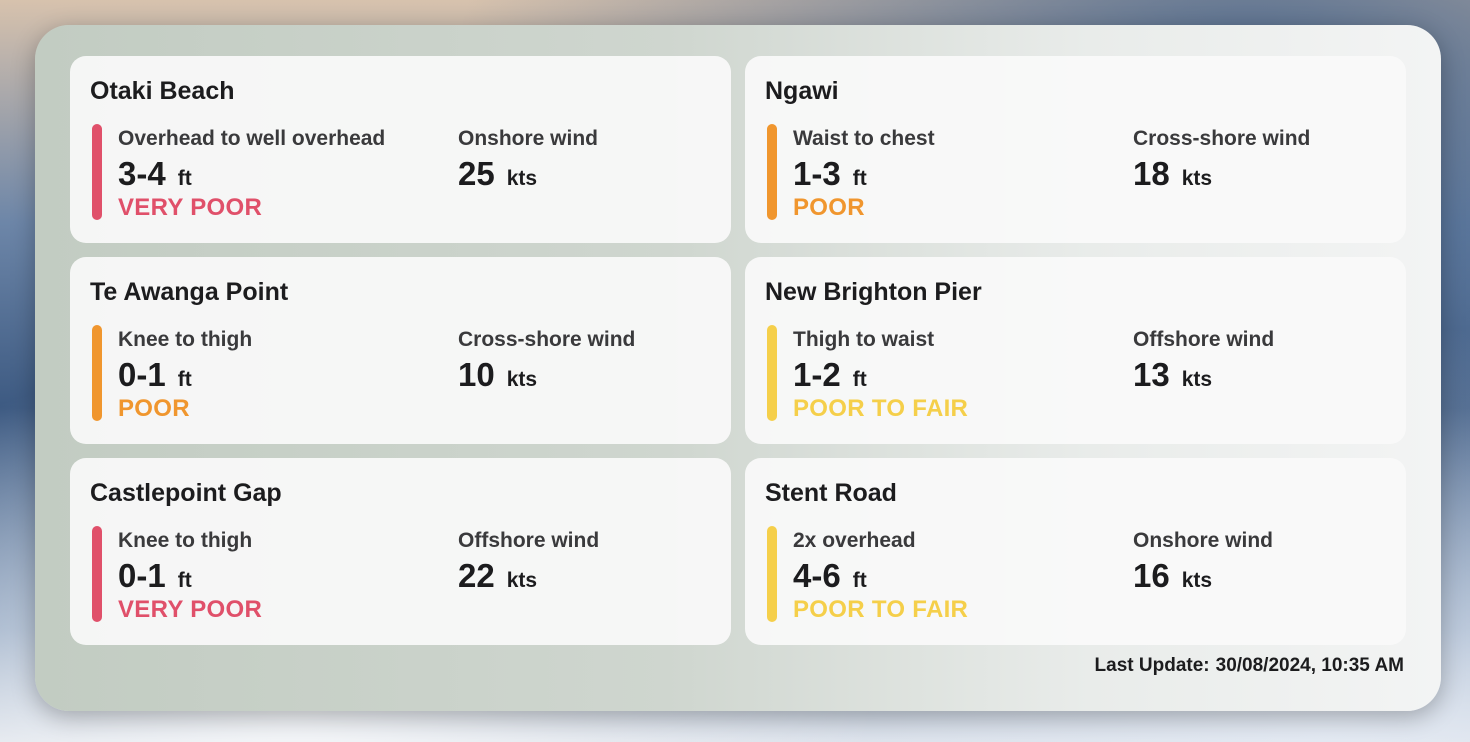 This screenshot has width=1470, height=742. I want to click on wind-speed: 18 kts, so click(1172, 174).